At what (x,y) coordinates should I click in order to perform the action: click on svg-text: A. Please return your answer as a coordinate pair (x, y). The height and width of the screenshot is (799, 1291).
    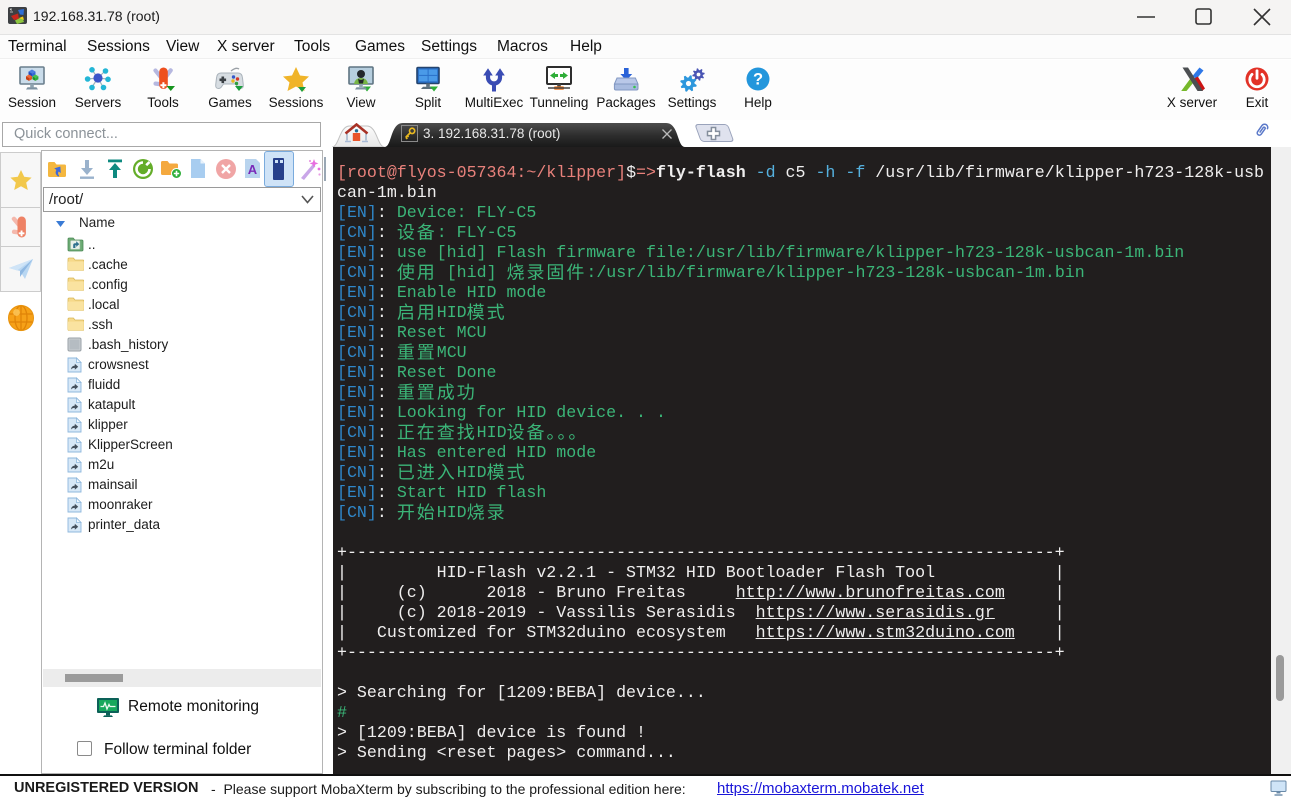
    Looking at the image, I should click on (253, 169).